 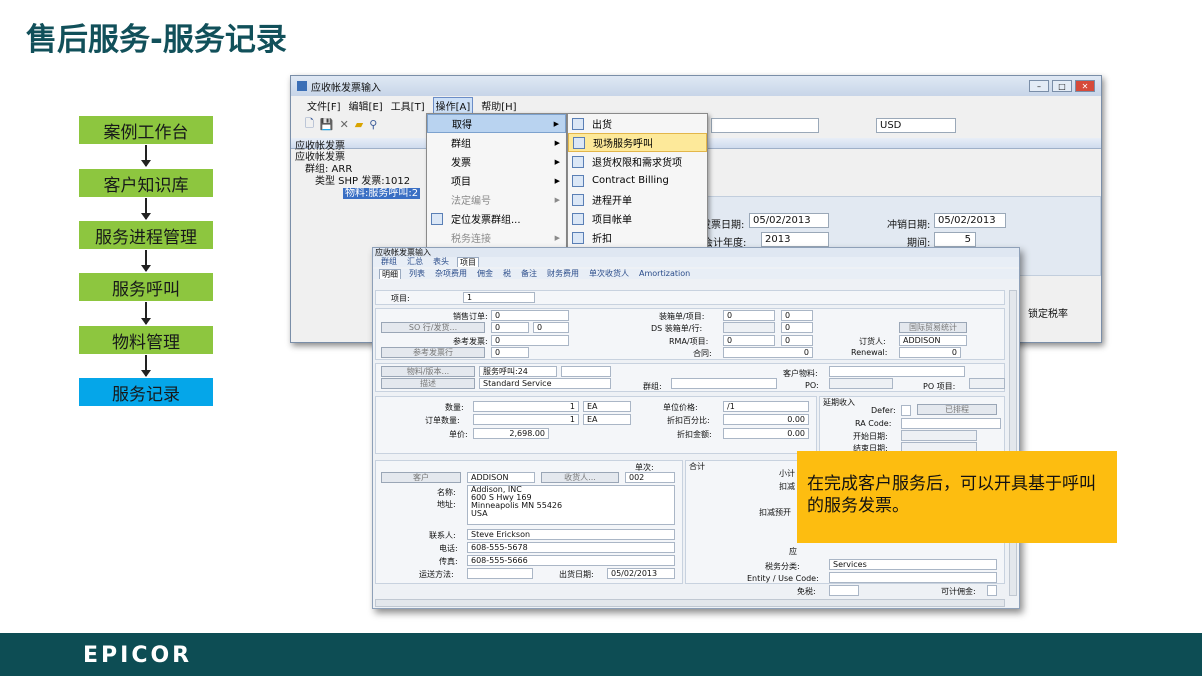 What do you see at coordinates (992, 590) in the screenshot?
I see `commissionable-checkbox` at bounding box center [992, 590].